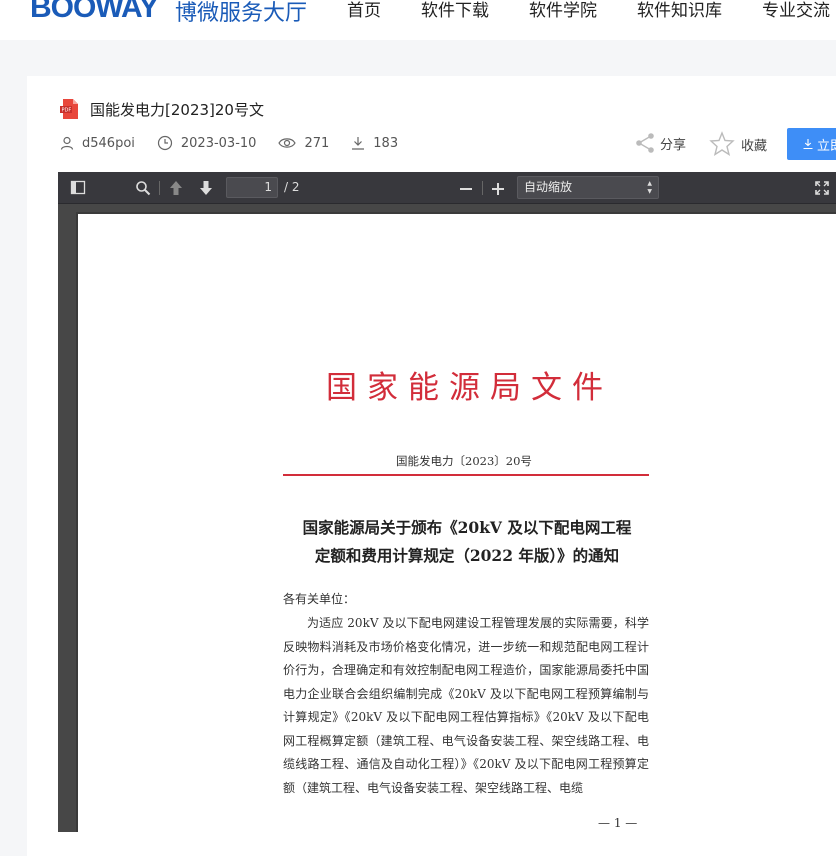 This screenshot has height=856, width=836. I want to click on author-meta: d546poi, so click(97, 143).